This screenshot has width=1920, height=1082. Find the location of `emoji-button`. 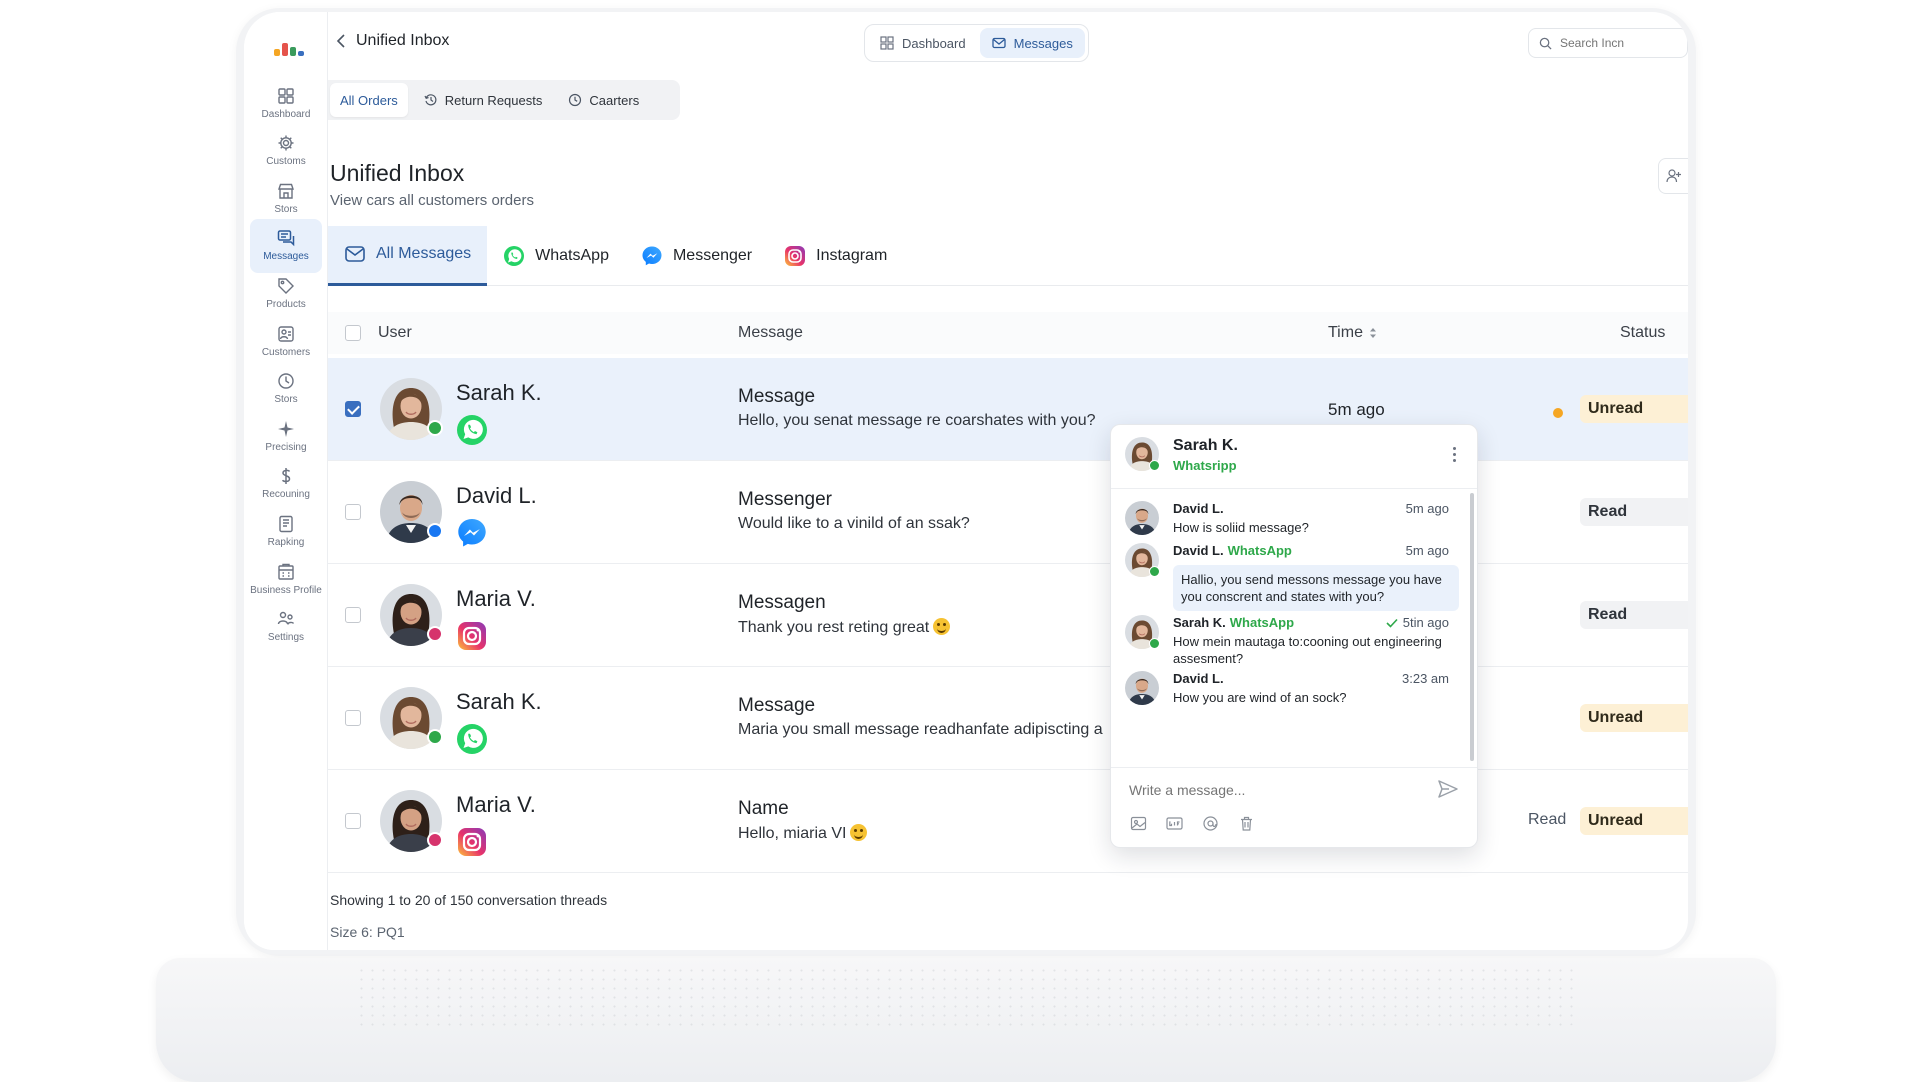

emoji-button is located at coordinates (1210, 823).